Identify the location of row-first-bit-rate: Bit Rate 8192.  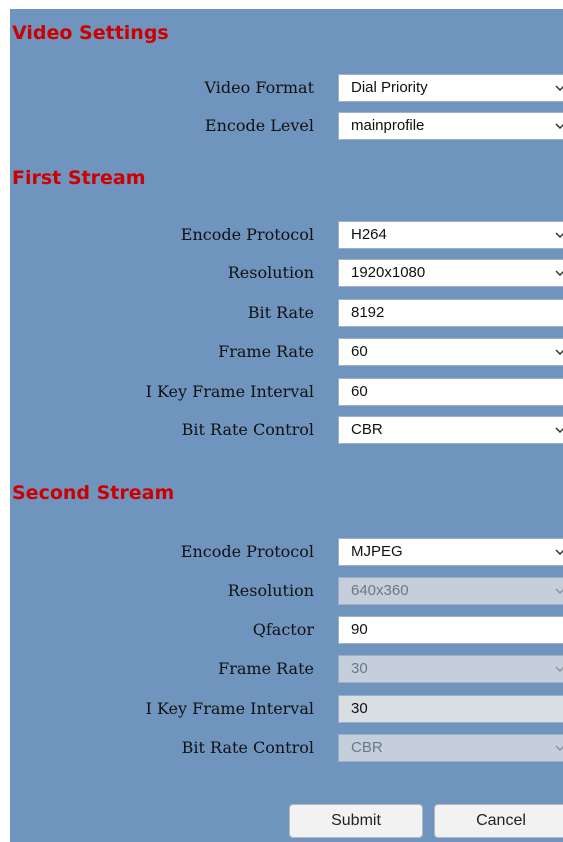
(286, 313).